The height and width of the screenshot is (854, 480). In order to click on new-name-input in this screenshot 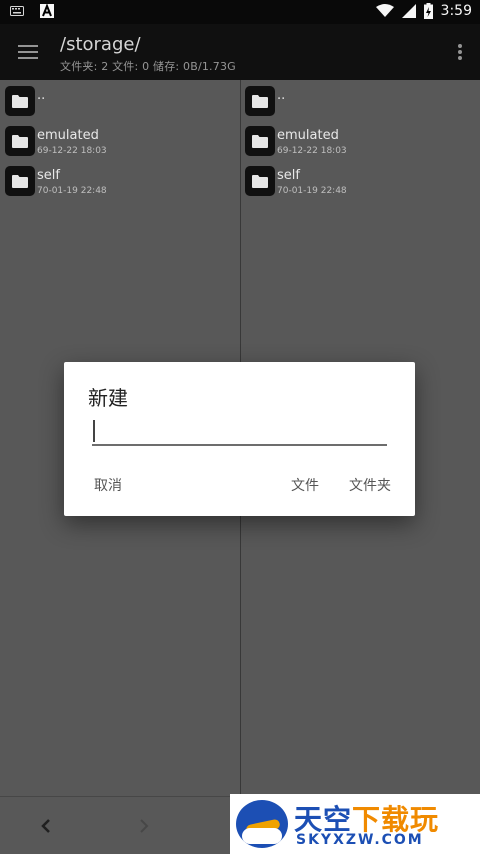, I will do `click(239, 432)`.